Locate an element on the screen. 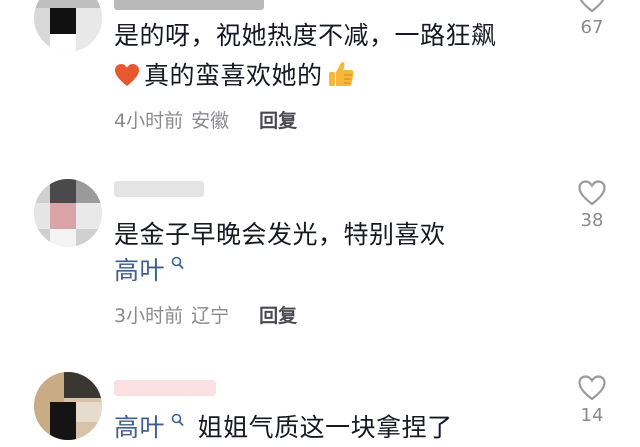 The image size is (640, 447). like-button: 14 is located at coordinates (592, 400).